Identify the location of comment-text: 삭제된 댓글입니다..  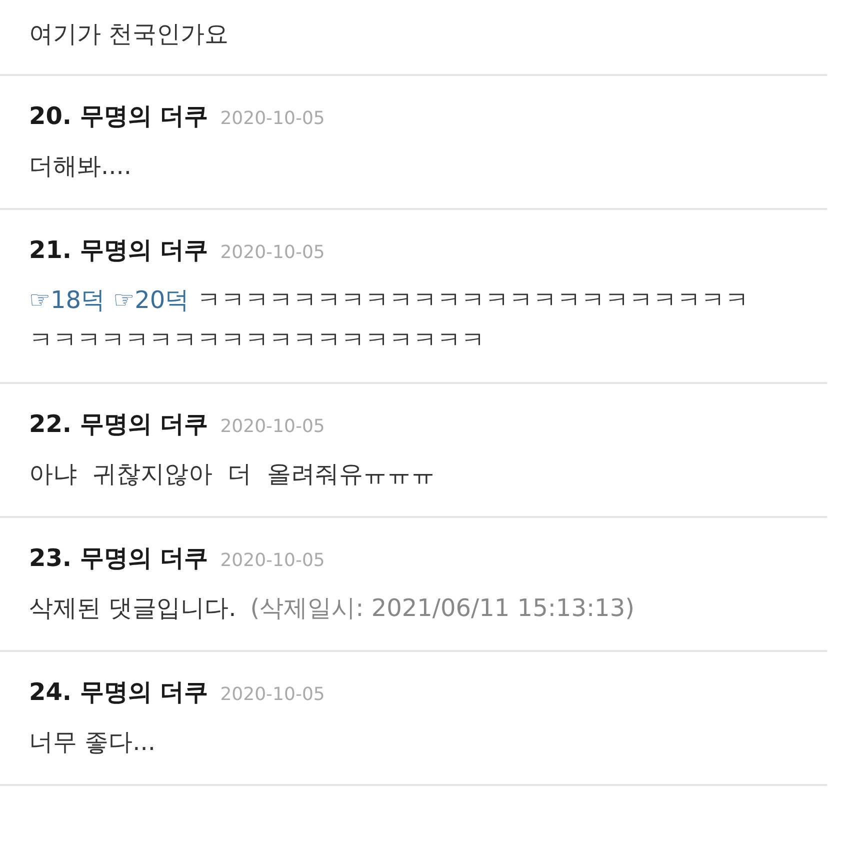
(132, 608).